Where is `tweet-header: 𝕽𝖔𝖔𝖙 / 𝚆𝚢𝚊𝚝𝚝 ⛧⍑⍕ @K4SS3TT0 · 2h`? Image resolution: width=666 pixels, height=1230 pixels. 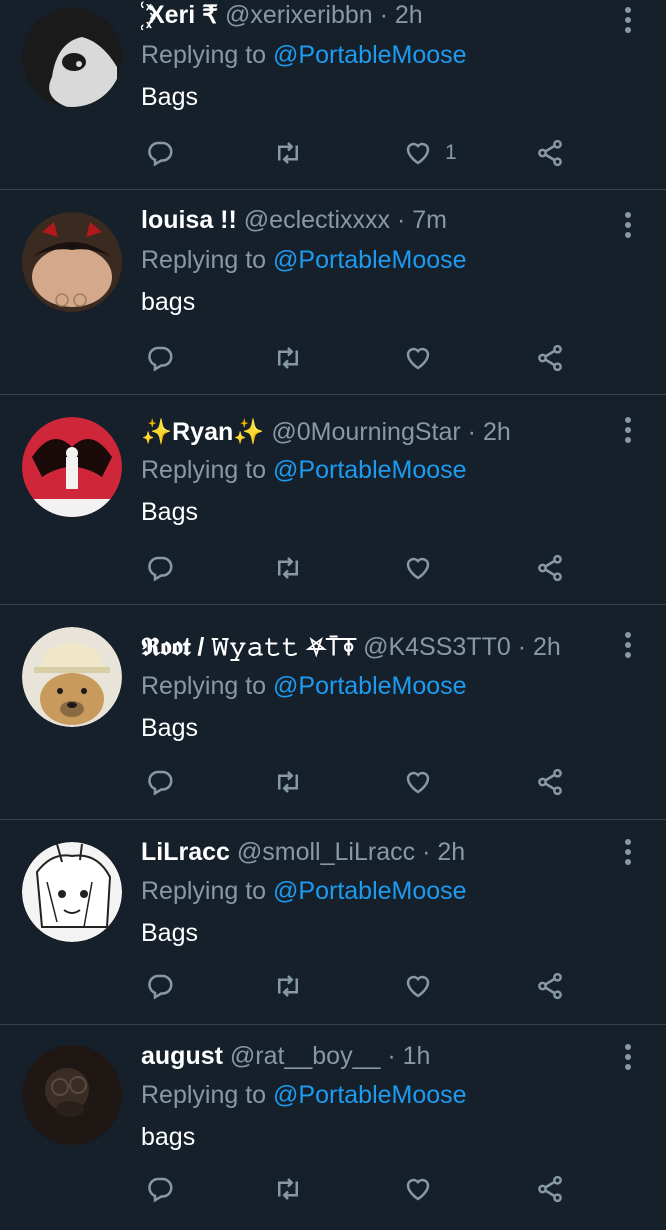 tweet-header: 𝕽𝖔𝖔𝖙 / 𝚆𝚢𝚊𝚝𝚝 ⛧⍑⍕ @K4SS3TT0 · 2h is located at coordinates (373, 647).